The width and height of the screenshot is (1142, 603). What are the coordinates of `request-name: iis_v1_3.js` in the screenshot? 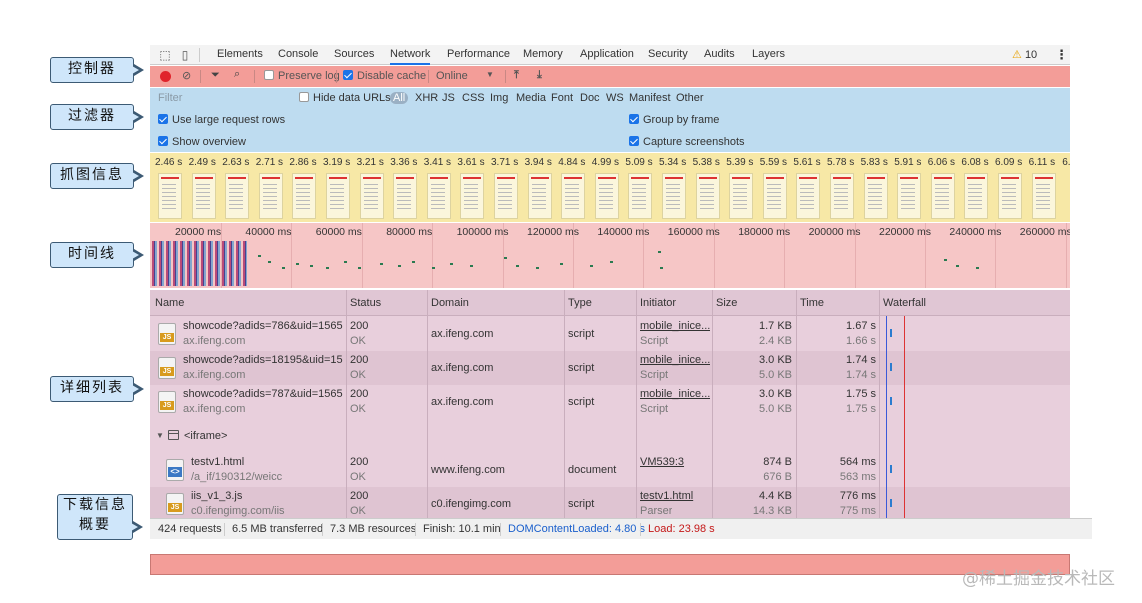 It's located at (267, 496).